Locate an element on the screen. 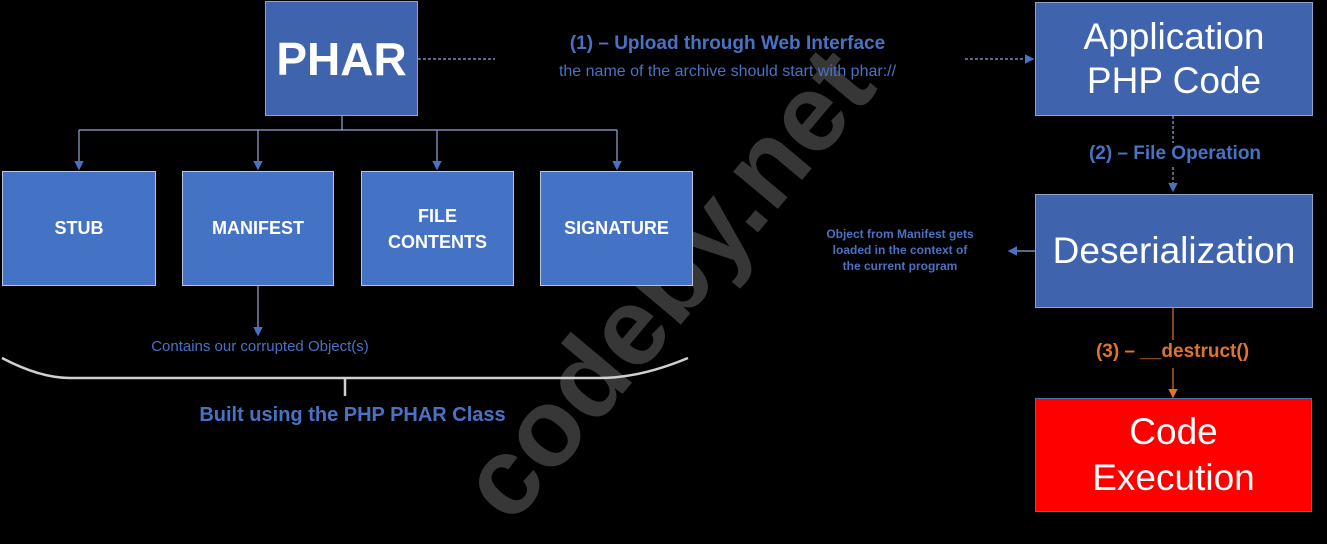  built-using-label: Built using the PHP PHAR Class is located at coordinates (352, 415).